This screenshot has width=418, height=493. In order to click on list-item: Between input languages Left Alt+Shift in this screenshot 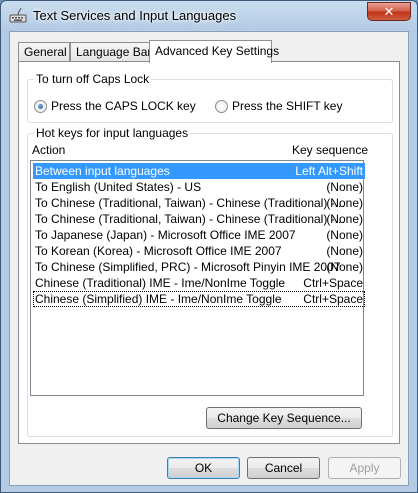, I will do `click(199, 171)`.